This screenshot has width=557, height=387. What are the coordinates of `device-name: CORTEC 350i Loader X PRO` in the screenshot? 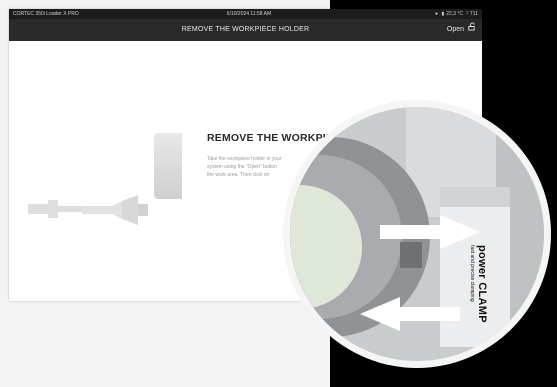 It's located at (46, 14).